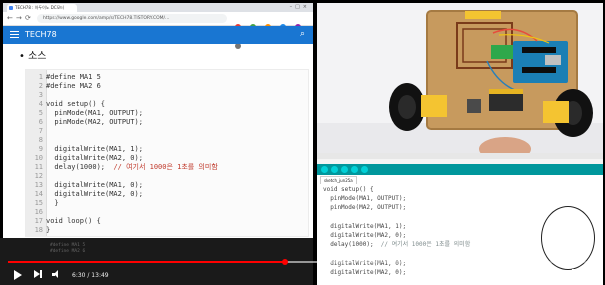 This screenshot has width=605, height=285. What do you see at coordinates (90, 275) in the screenshot?
I see `time-display: 6:30 / 13:49` at bounding box center [90, 275].